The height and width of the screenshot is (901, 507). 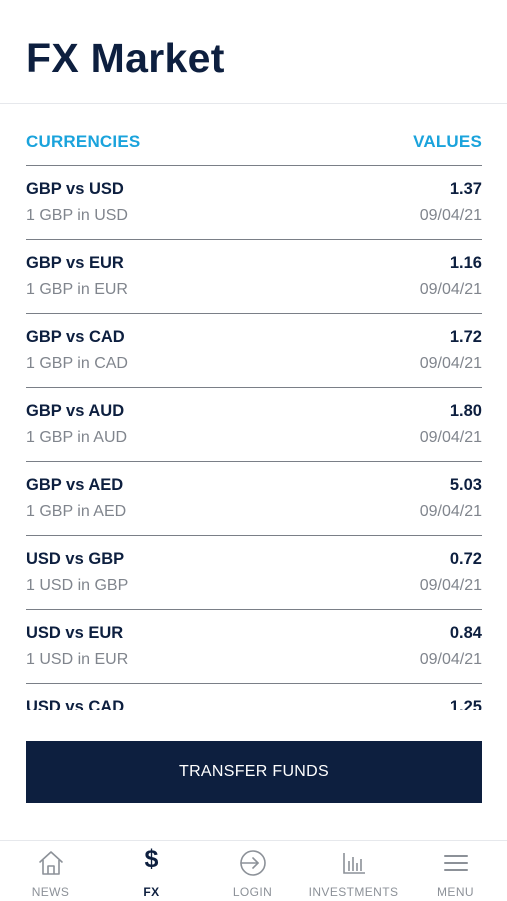 I want to click on exchange-rate: 0.72, so click(x=465, y=559).